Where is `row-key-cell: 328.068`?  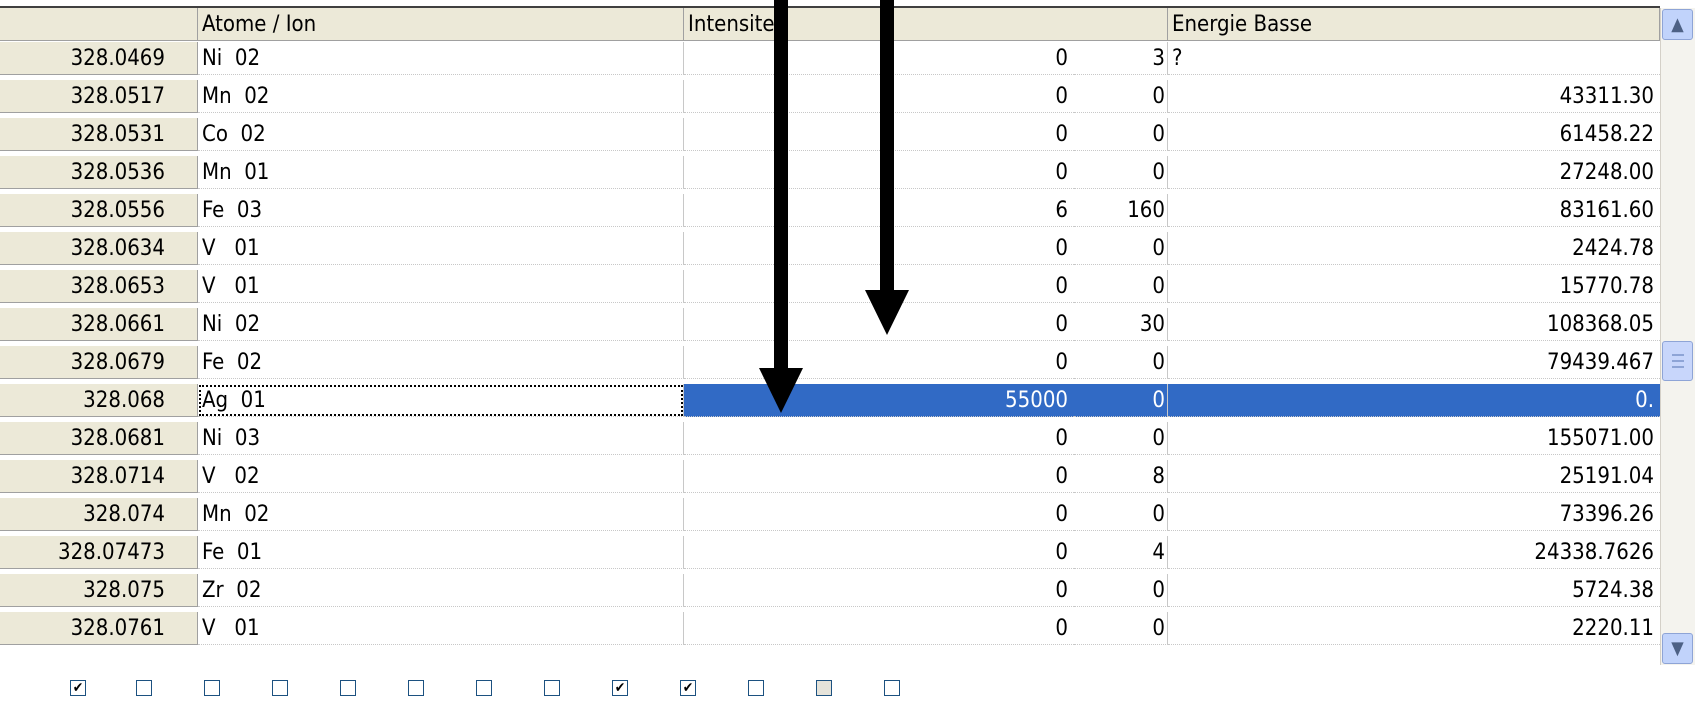
row-key-cell: 328.068 is located at coordinates (99, 400).